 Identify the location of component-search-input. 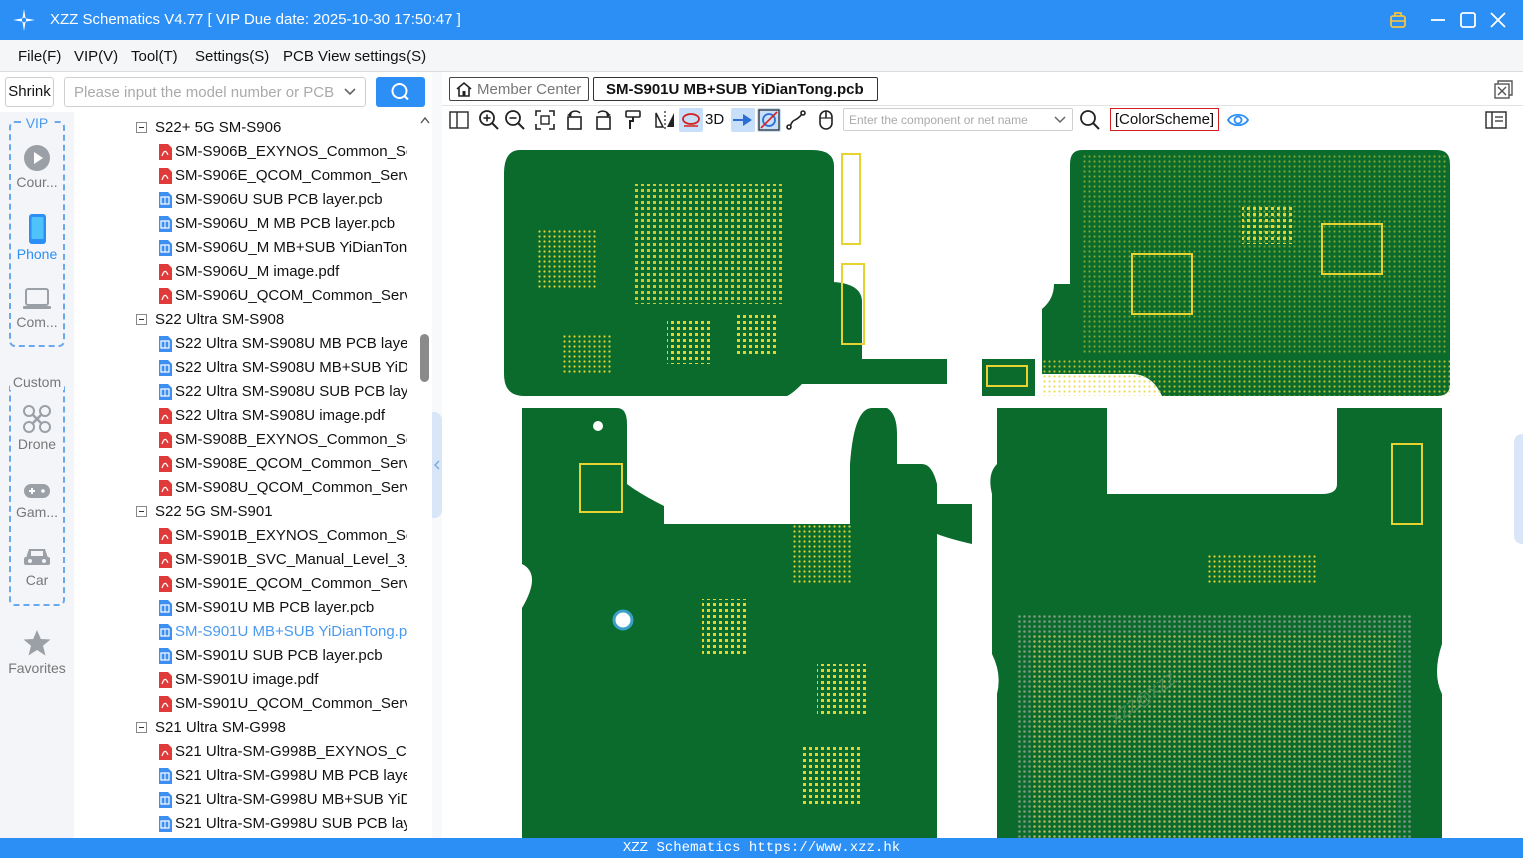
(945, 119).